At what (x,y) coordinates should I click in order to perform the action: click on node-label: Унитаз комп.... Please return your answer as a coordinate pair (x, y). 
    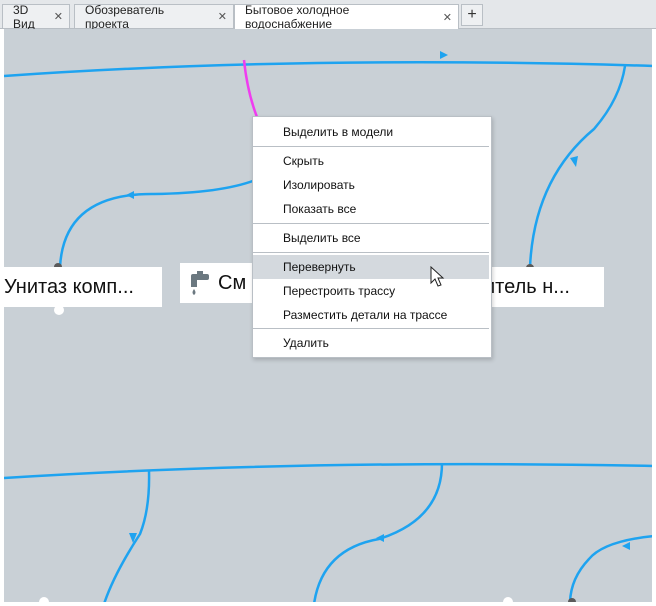
    Looking at the image, I should click on (69, 286).